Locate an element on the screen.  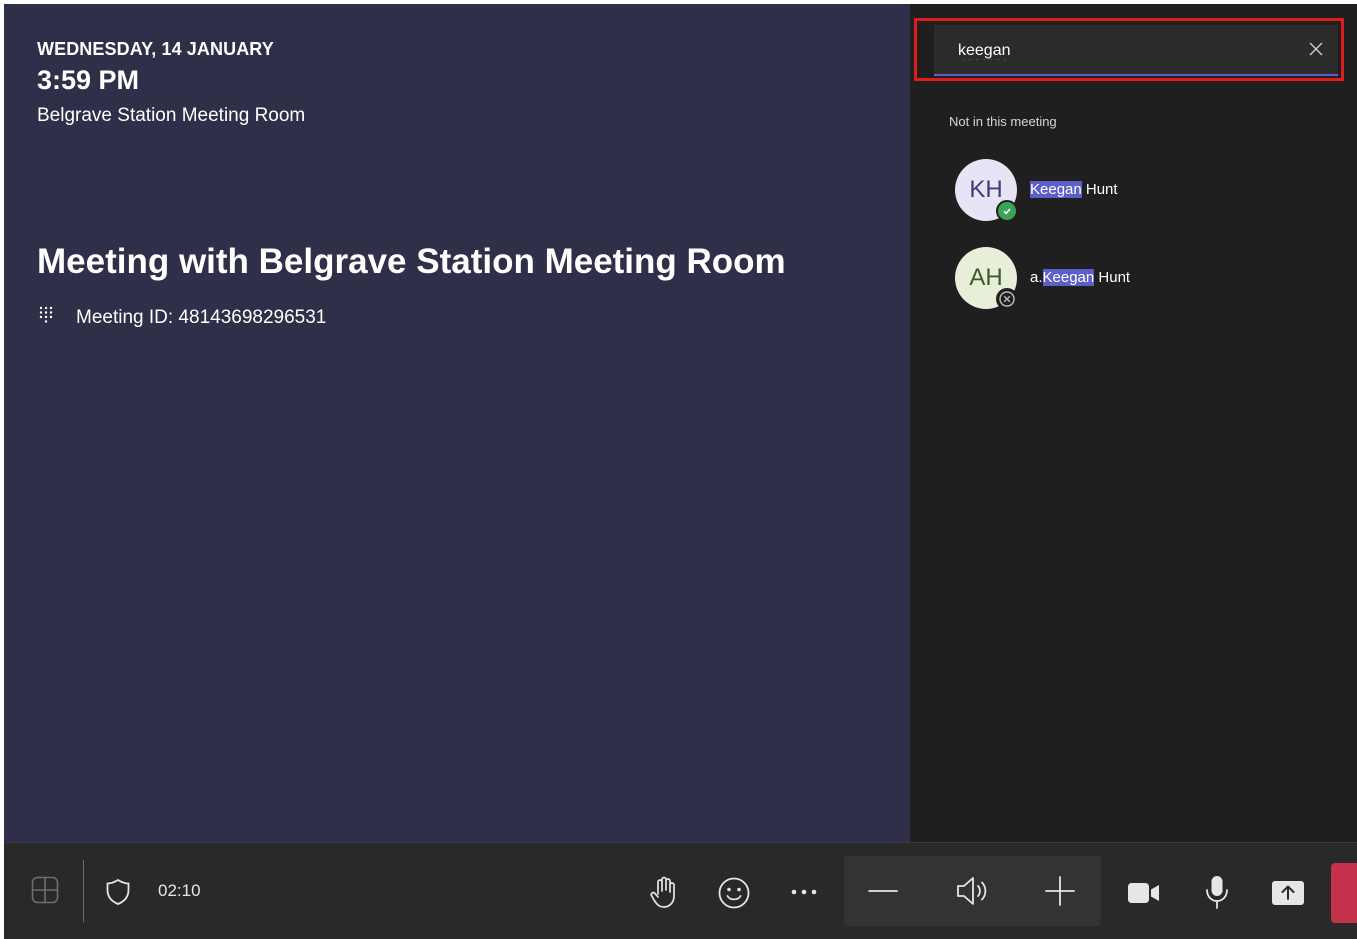
volume-controls is located at coordinates (972, 891).